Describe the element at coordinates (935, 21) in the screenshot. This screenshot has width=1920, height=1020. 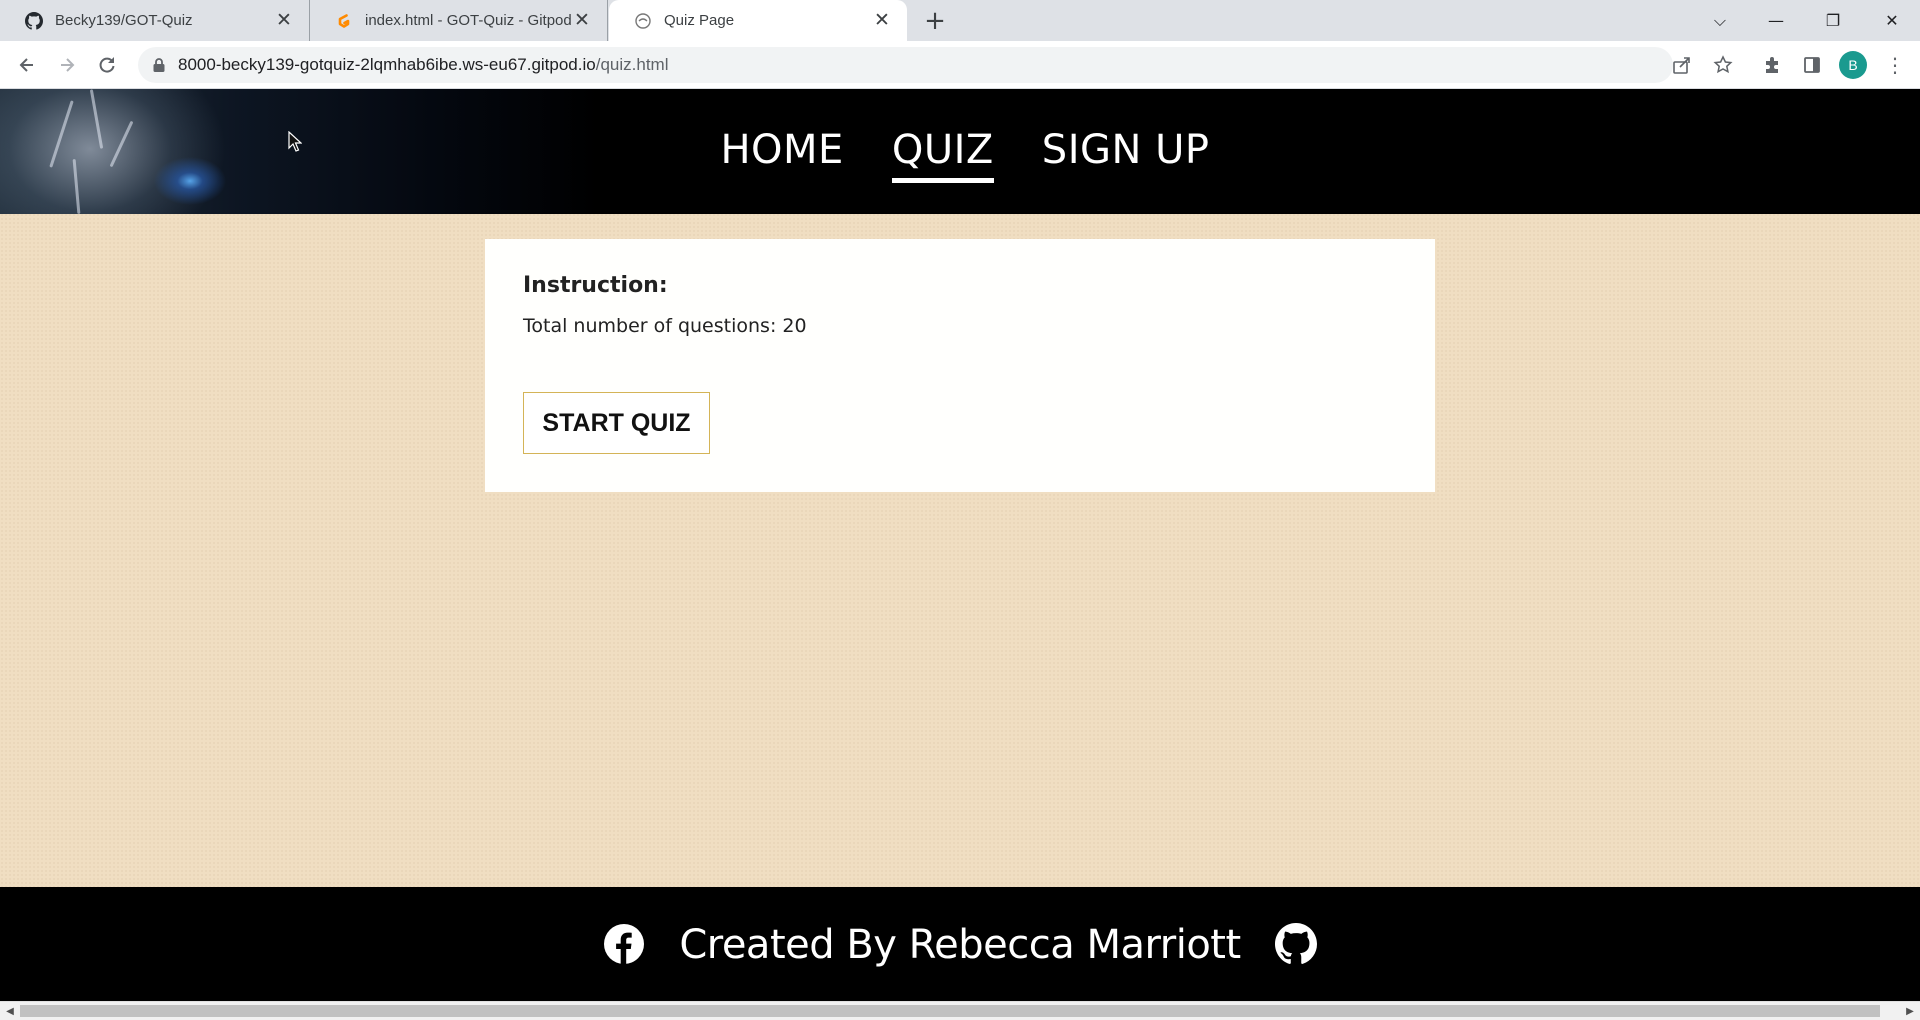
I see `new-tab-button: +` at that location.